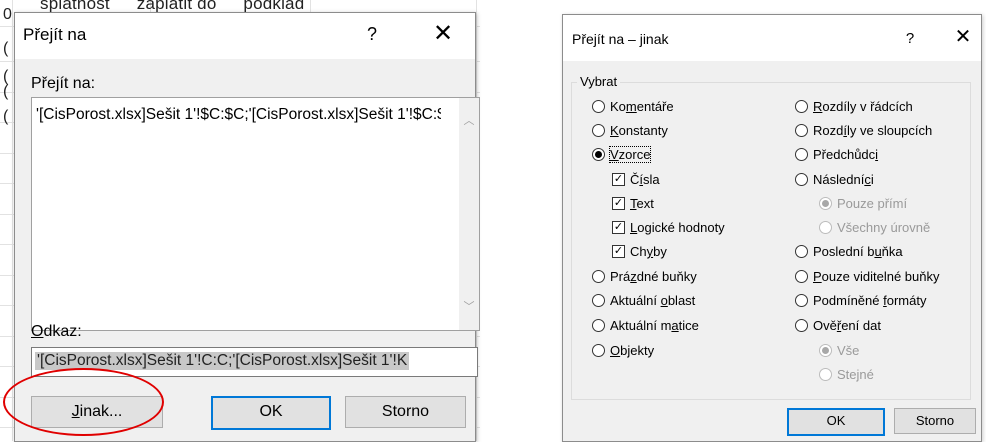 This screenshot has width=986, height=442. What do you see at coordinates (867, 277) in the screenshot?
I see `radio-visible-cells: Pouze viditelné buňky` at bounding box center [867, 277].